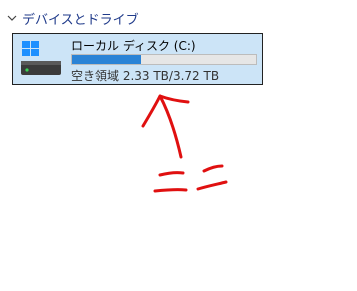  I want to click on drive-c-tile: ローカル ディスク (C:) 空き領域 2.33 TB/3.72 TB, so click(137, 59).